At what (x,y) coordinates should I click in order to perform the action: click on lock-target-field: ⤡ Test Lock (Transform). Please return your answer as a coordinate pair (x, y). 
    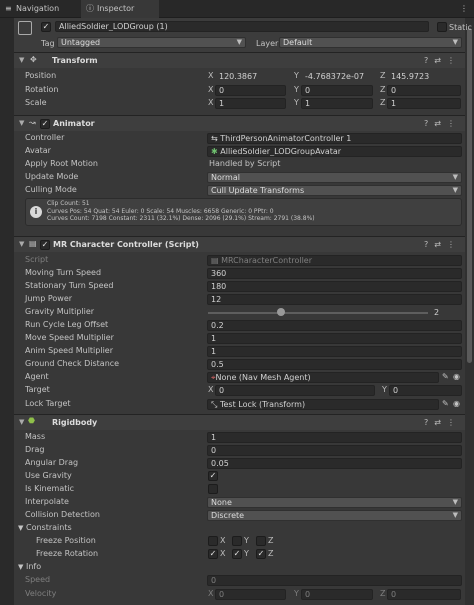
    Looking at the image, I should click on (323, 404).